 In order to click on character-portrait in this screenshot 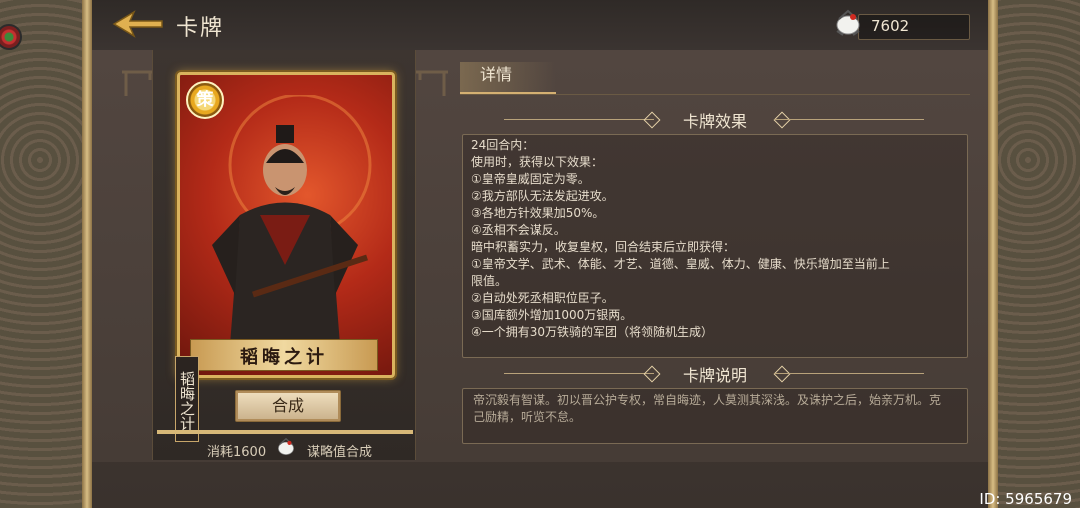, I will do `click(292, 220)`.